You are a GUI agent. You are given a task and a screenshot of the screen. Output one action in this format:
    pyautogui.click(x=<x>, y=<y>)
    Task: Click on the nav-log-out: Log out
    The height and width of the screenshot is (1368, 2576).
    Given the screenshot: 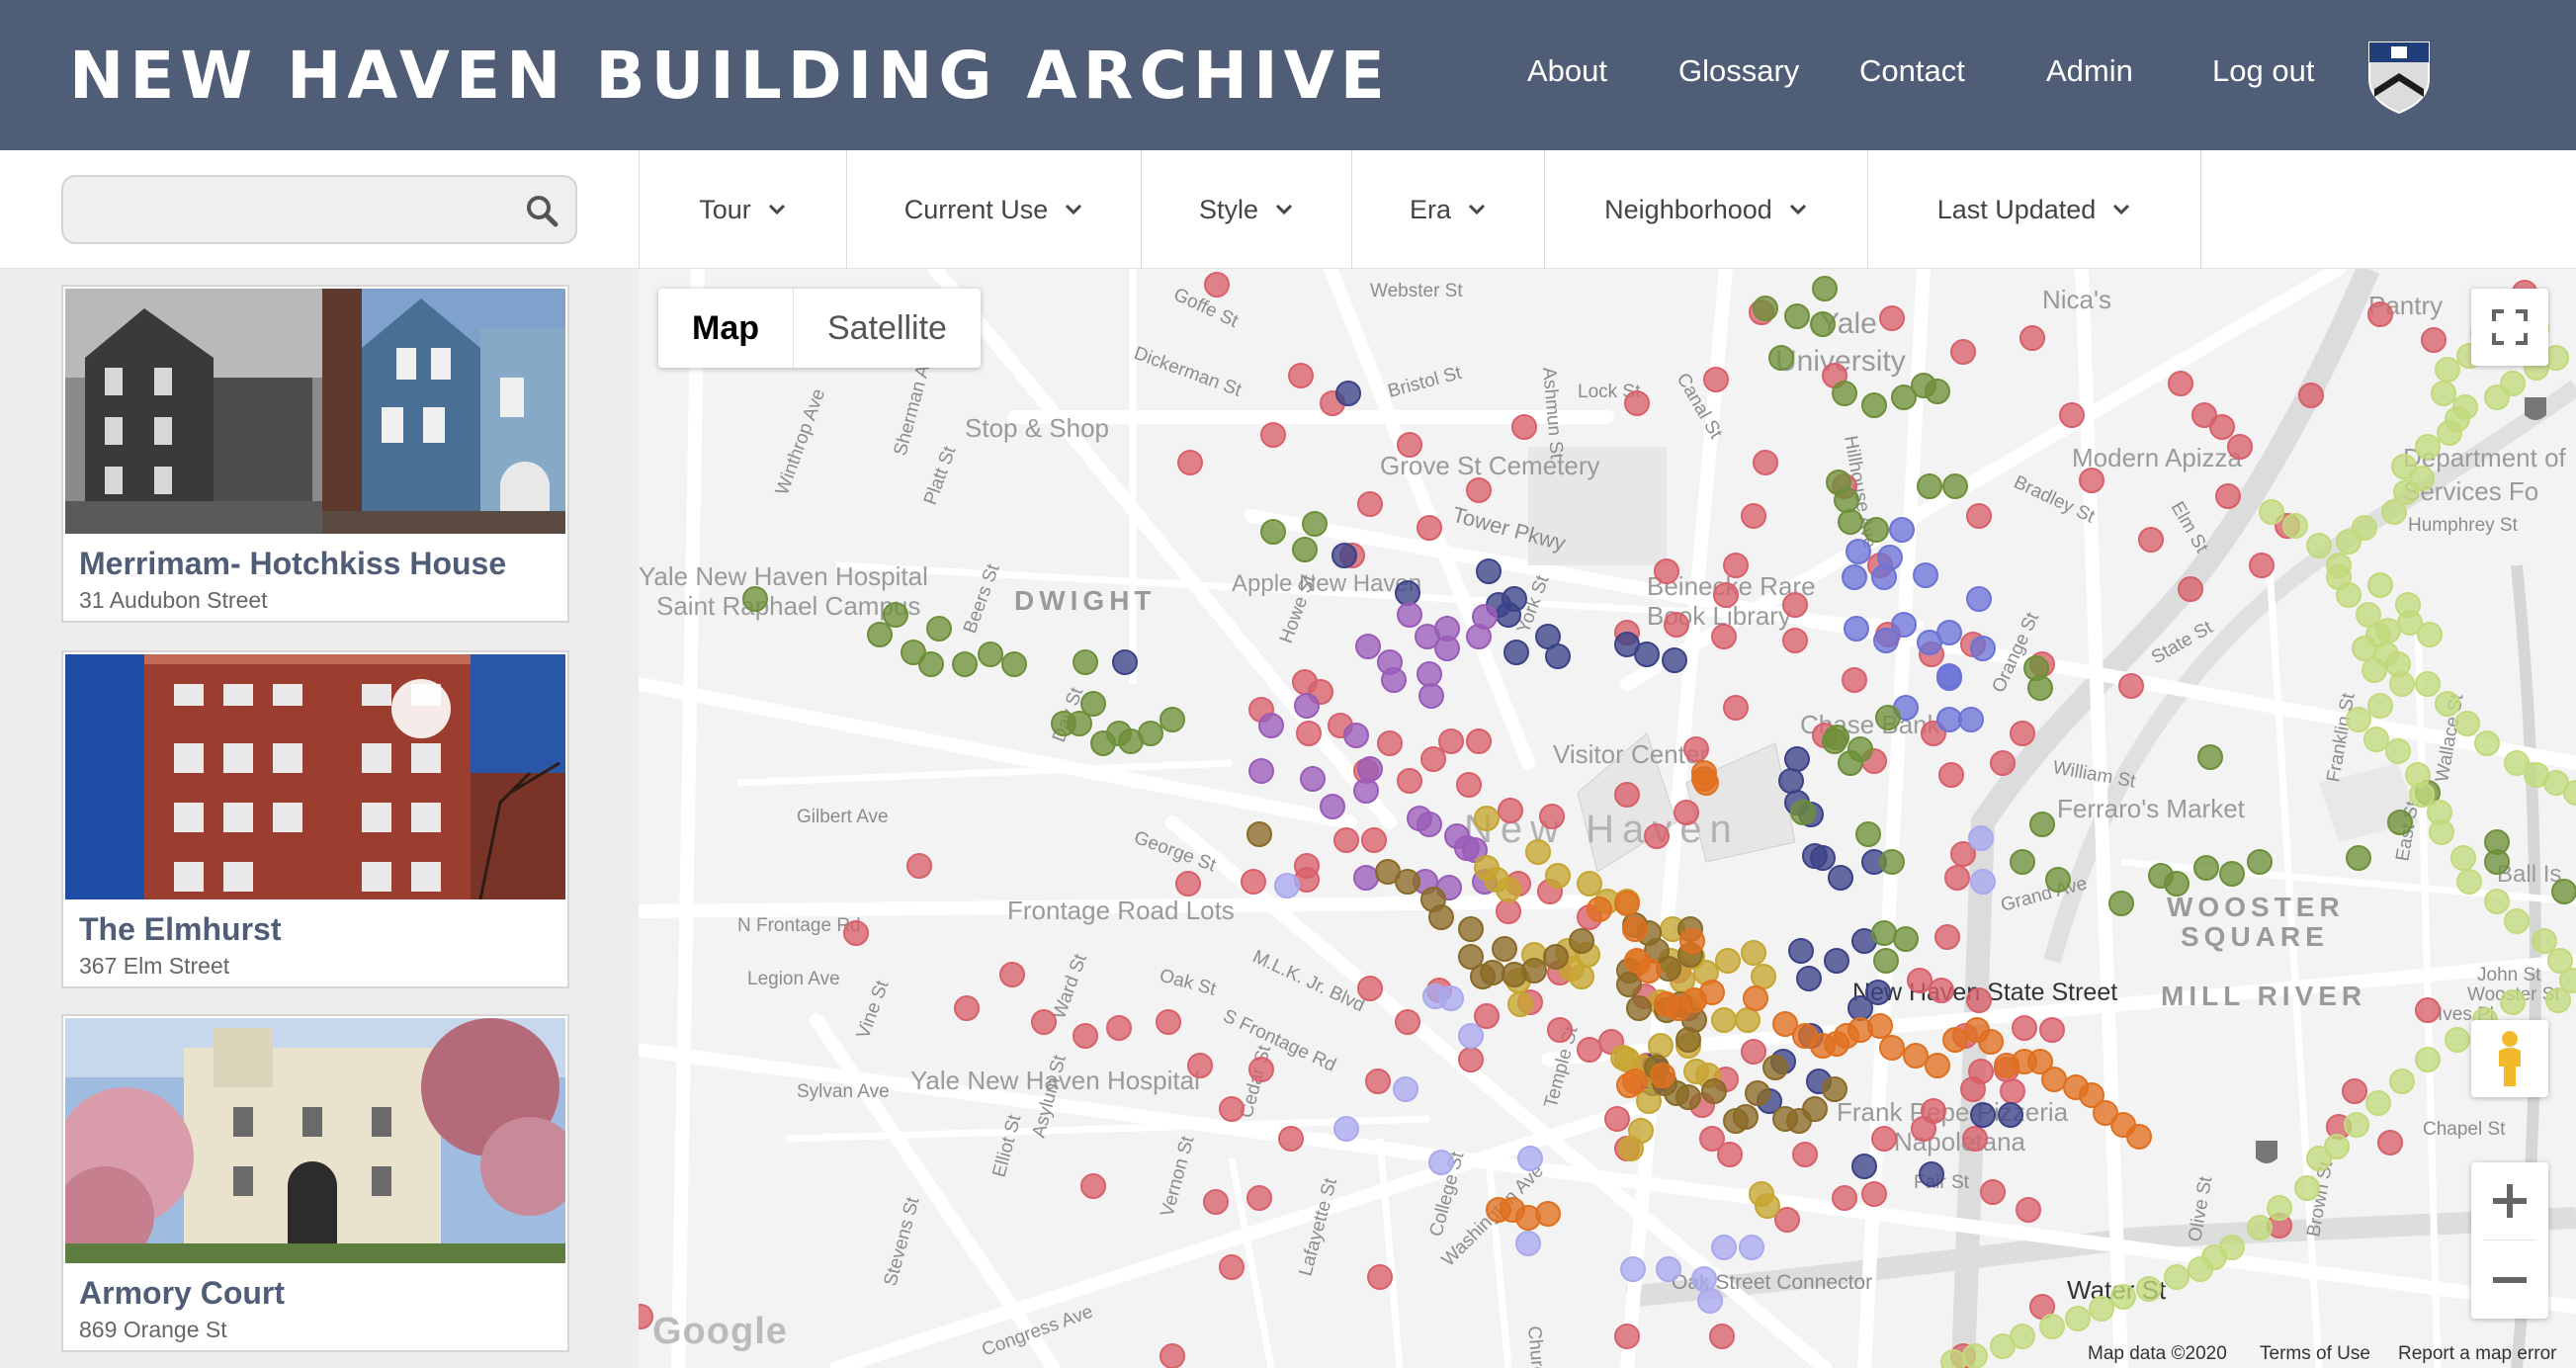 What is the action you would take?
    pyautogui.click(x=2263, y=71)
    